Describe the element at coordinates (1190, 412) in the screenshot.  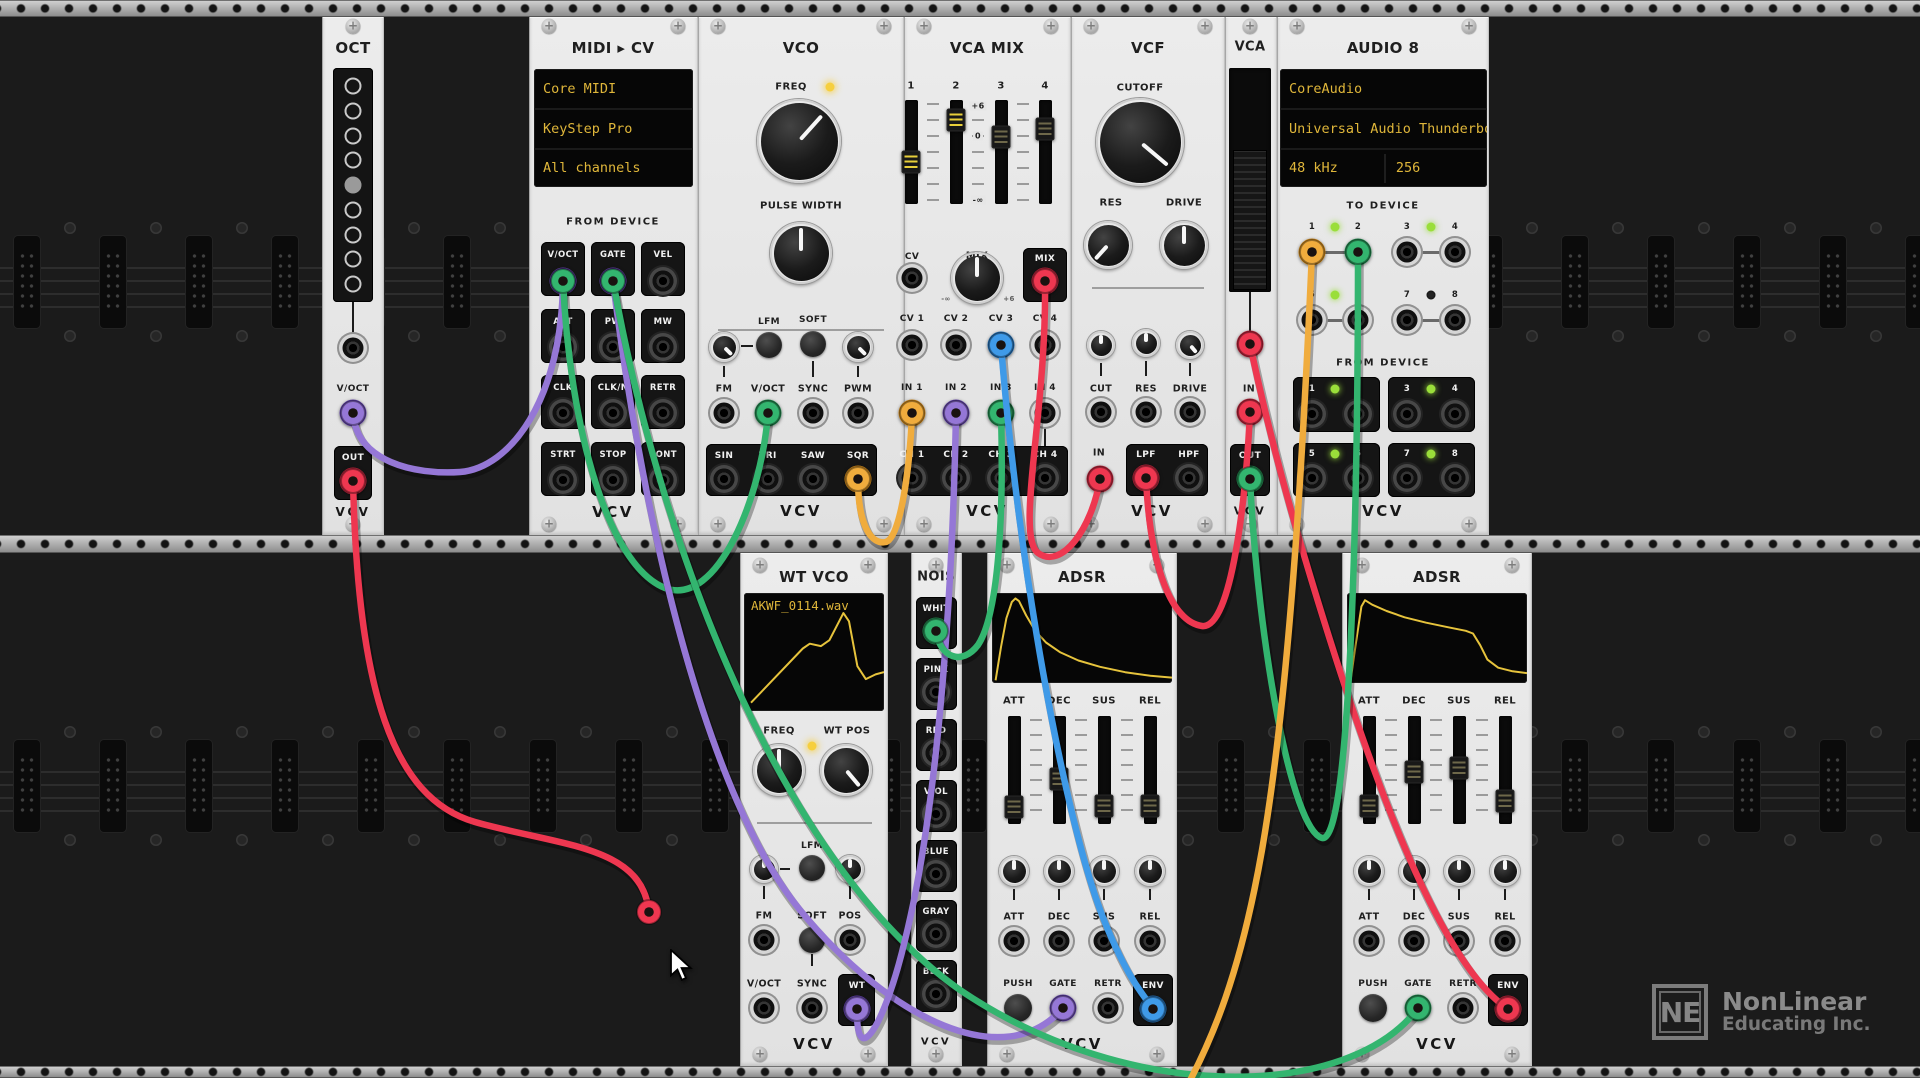
I see `vcf-drive-cv-port` at that location.